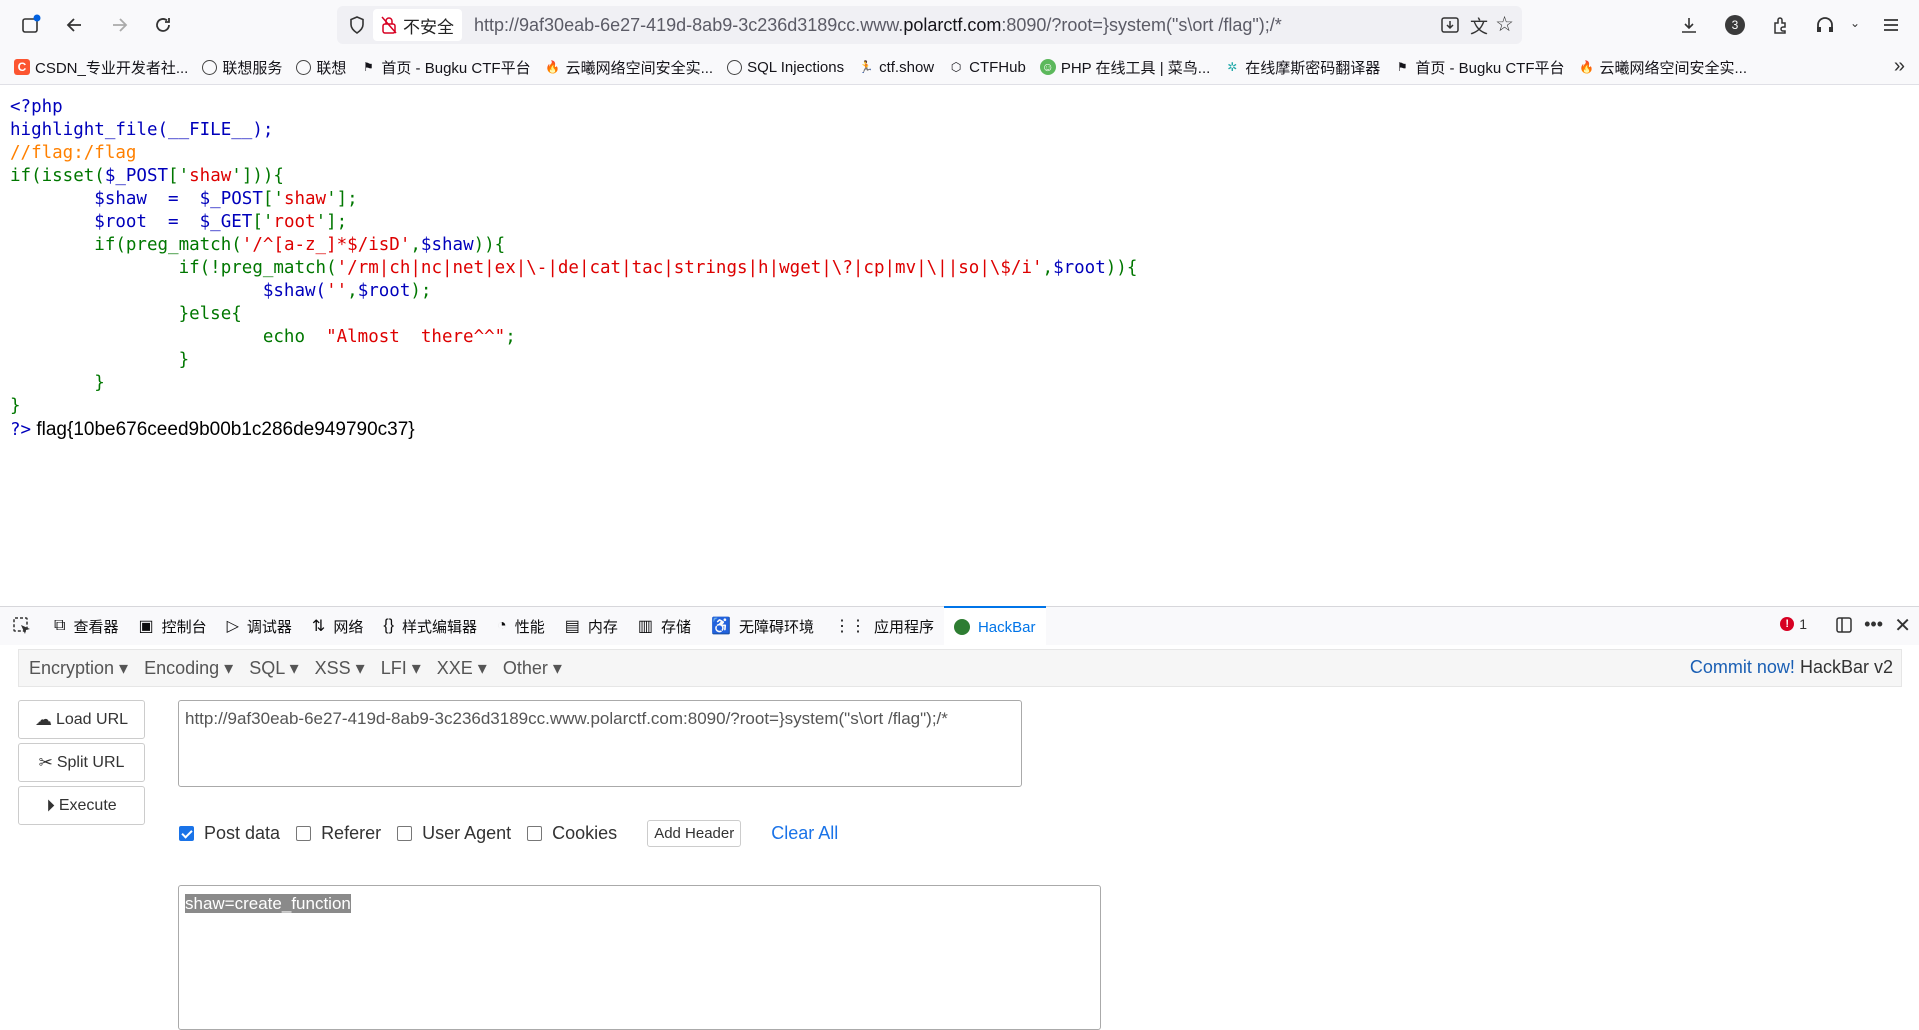  I want to click on not-secure-label: 不安全, so click(428, 27).